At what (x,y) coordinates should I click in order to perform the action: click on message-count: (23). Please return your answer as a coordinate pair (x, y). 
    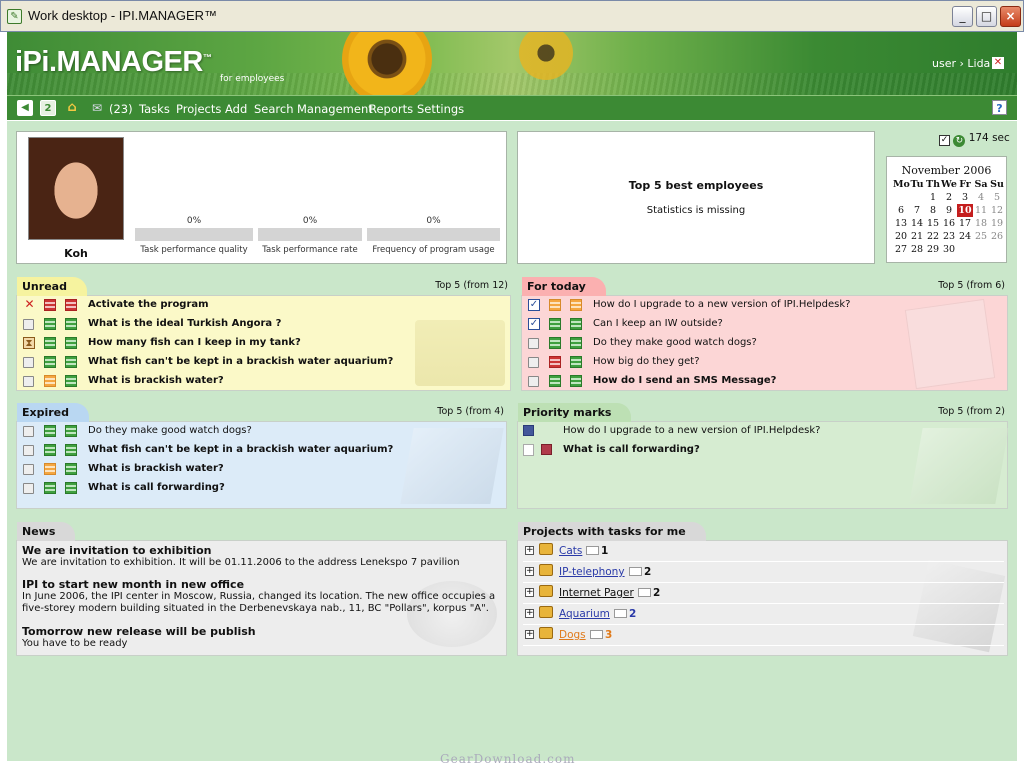
    Looking at the image, I should click on (121, 109).